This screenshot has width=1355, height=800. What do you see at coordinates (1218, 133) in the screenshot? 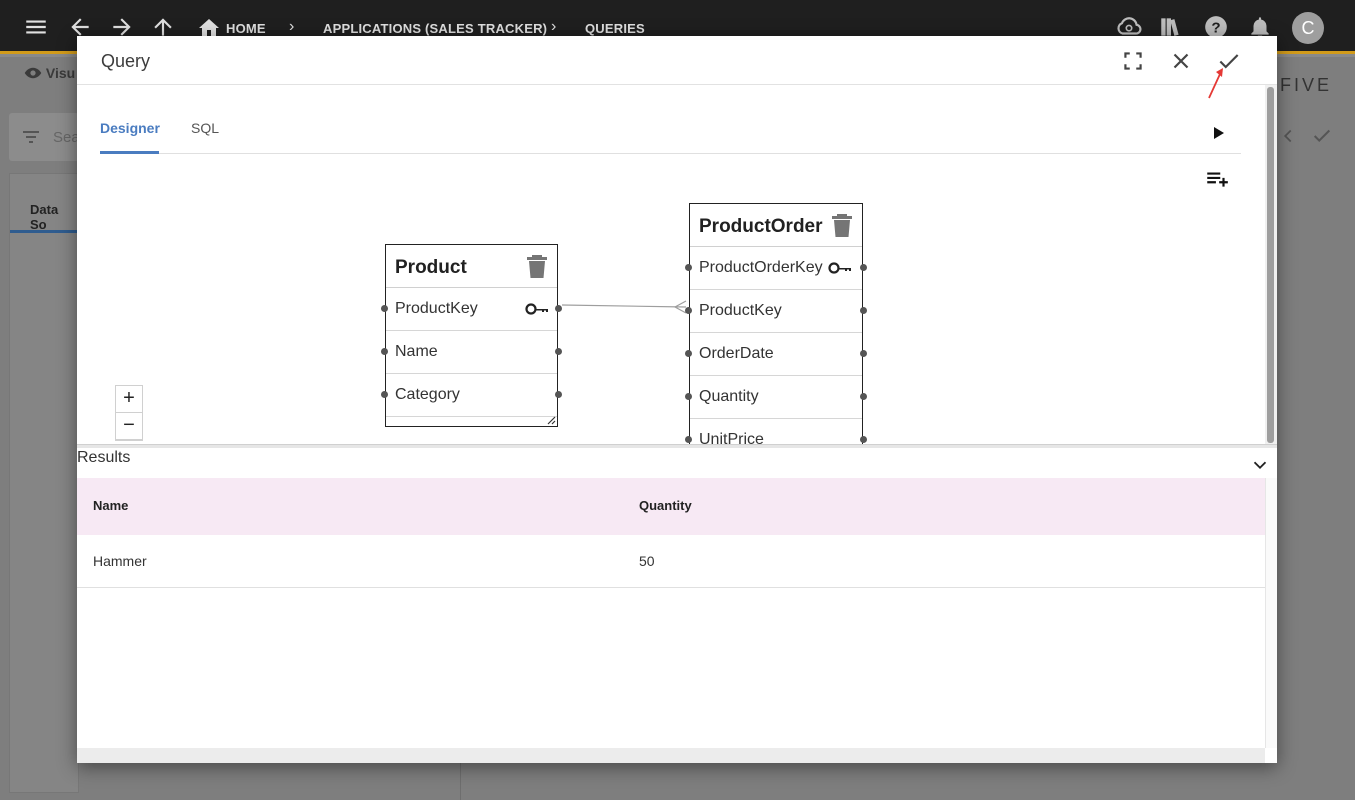
I see `play-icon` at bounding box center [1218, 133].